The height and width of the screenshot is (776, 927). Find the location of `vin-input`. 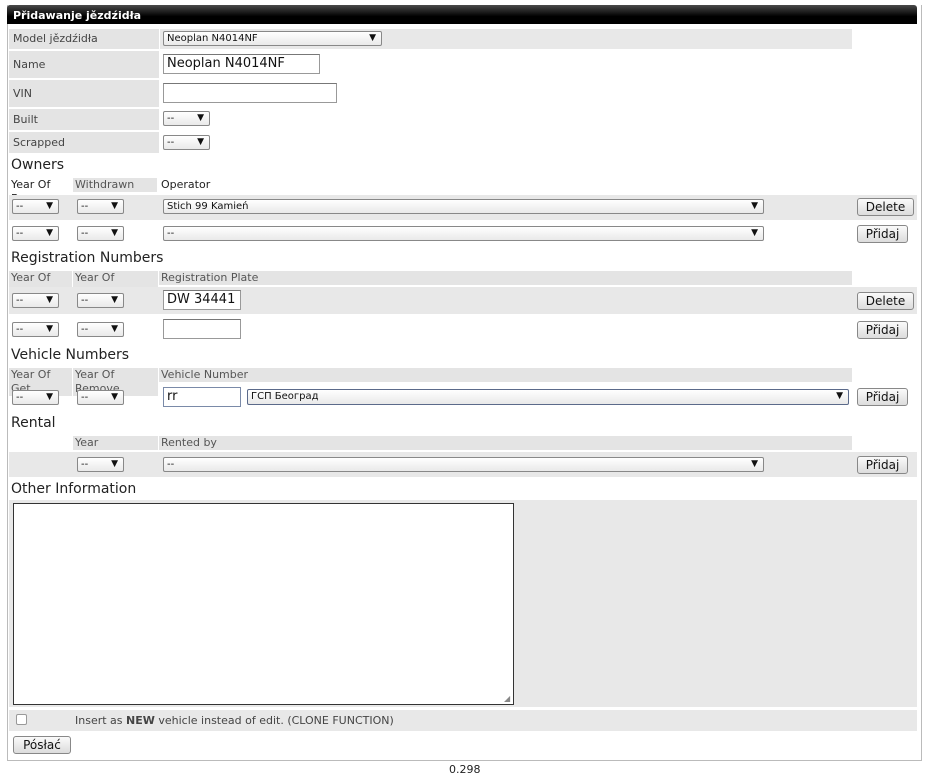

vin-input is located at coordinates (250, 93).